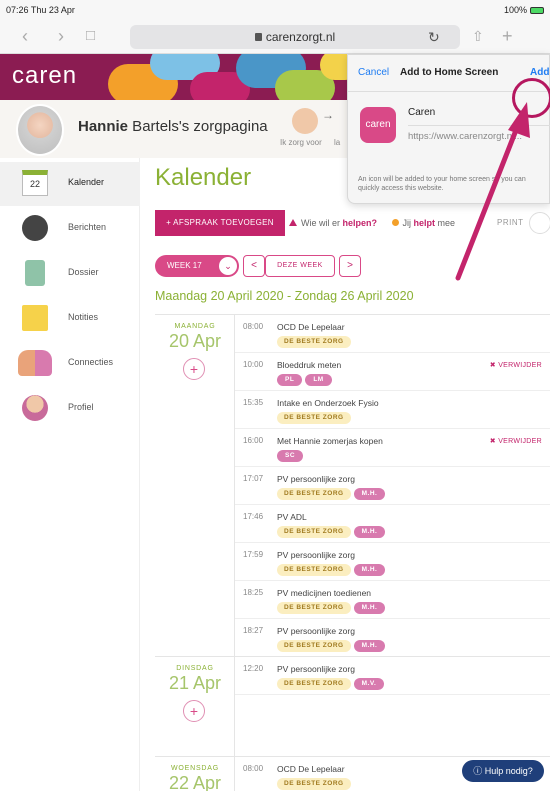 Image resolution: width=550 pixels, height=791 pixels. I want to click on bookmarks-icon: □, so click(90, 36).